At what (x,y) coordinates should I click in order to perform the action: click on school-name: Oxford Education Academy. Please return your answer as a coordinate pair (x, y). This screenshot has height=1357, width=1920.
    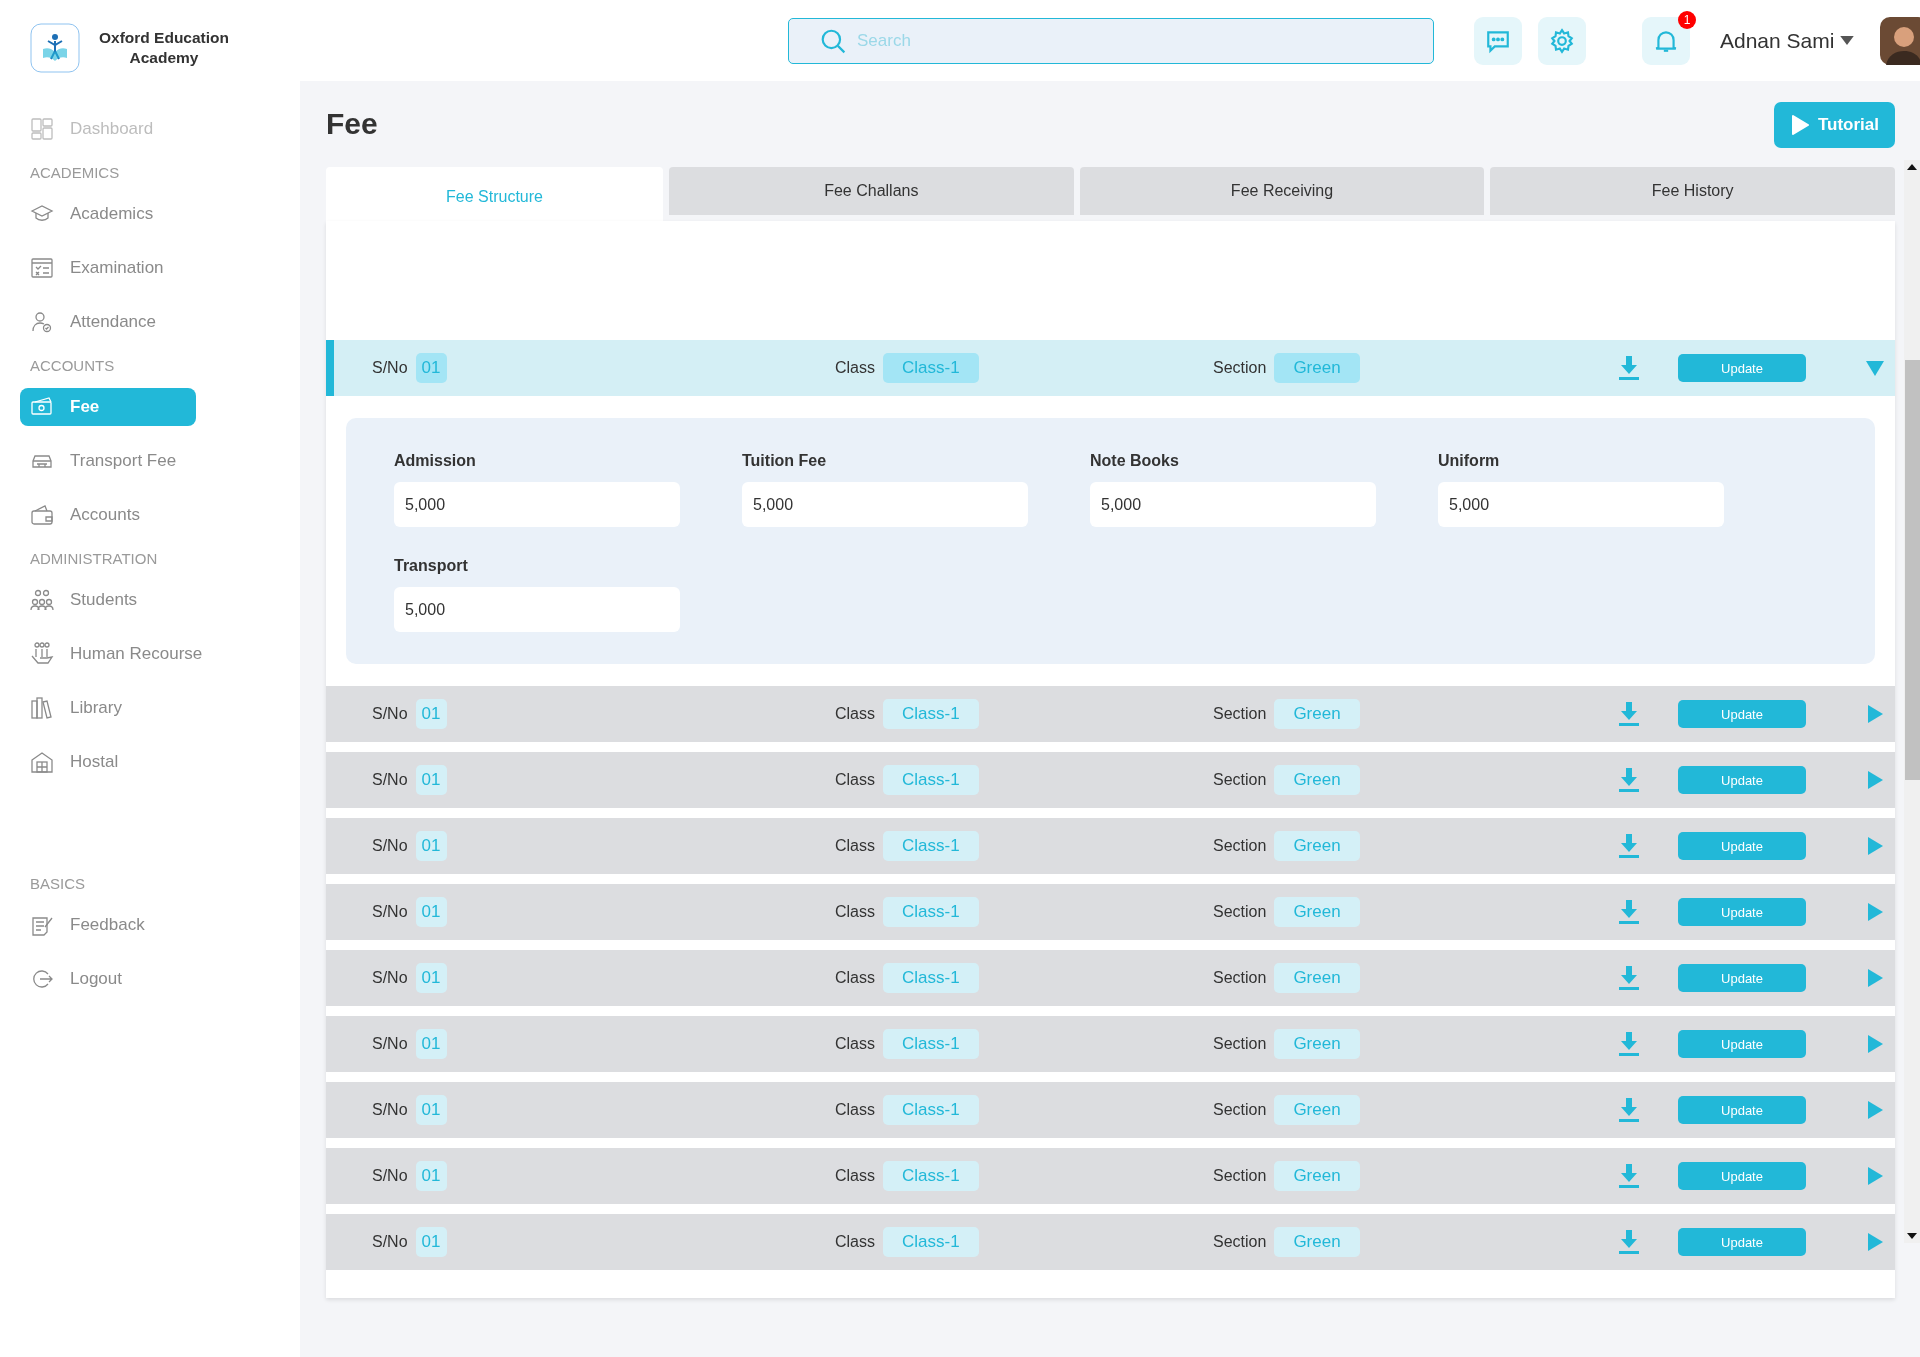
    Looking at the image, I should click on (163, 48).